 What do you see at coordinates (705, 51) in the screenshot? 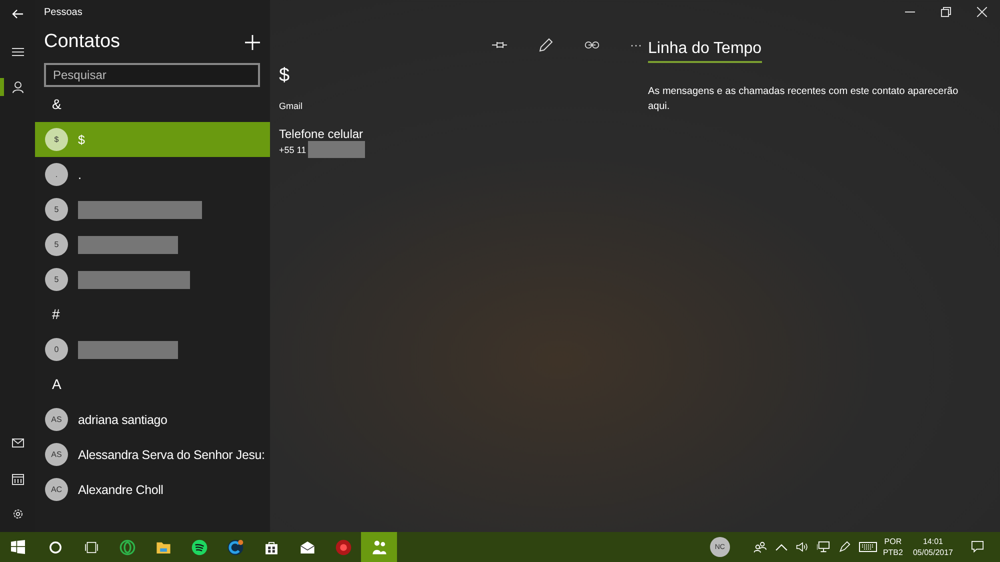
I see `timeline-title: Linha do Tempo` at bounding box center [705, 51].